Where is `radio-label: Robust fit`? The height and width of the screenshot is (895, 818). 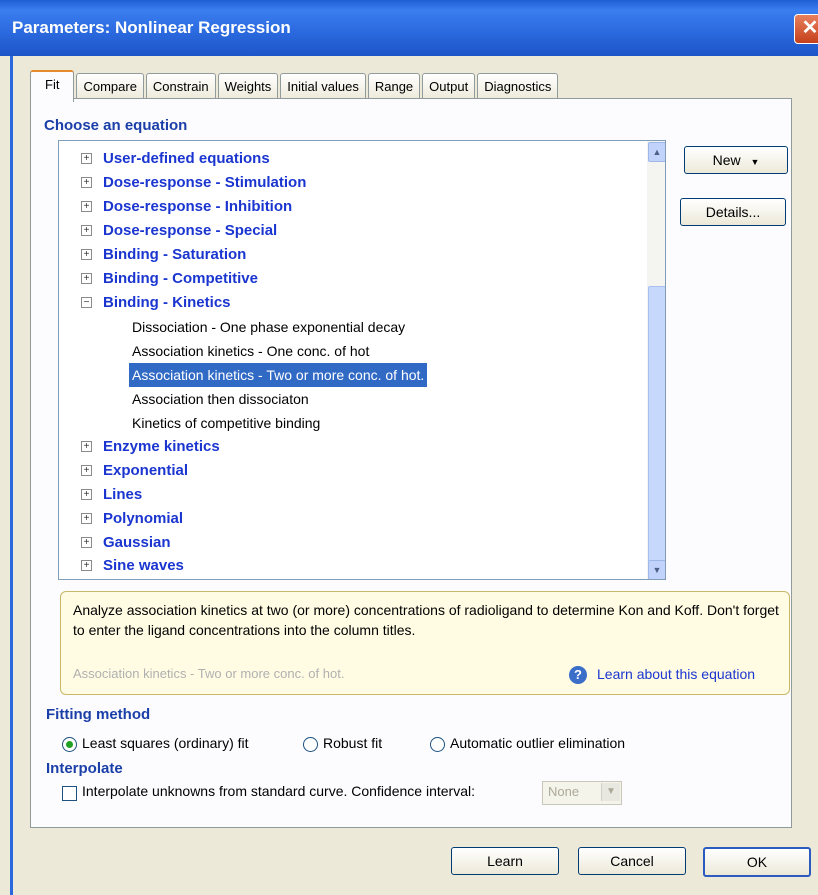 radio-label: Robust fit is located at coordinates (353, 743).